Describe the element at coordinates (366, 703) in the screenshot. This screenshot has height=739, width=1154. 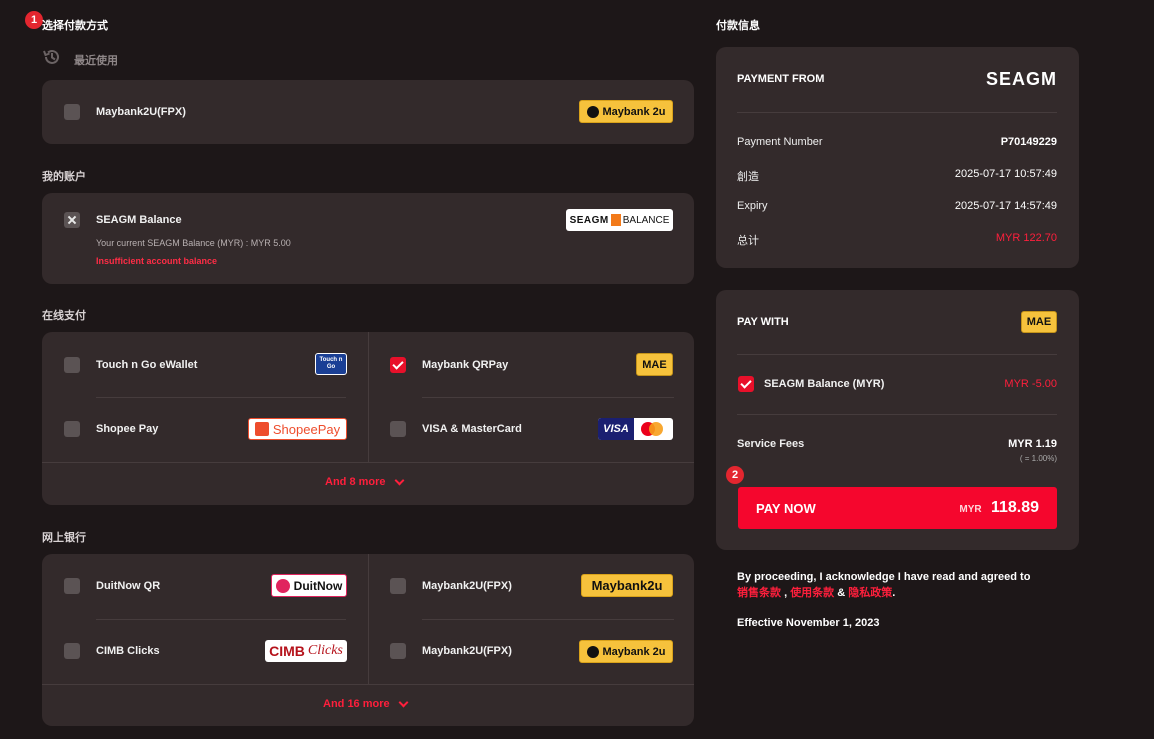
I see `banking-more-button: And 16 more` at that location.